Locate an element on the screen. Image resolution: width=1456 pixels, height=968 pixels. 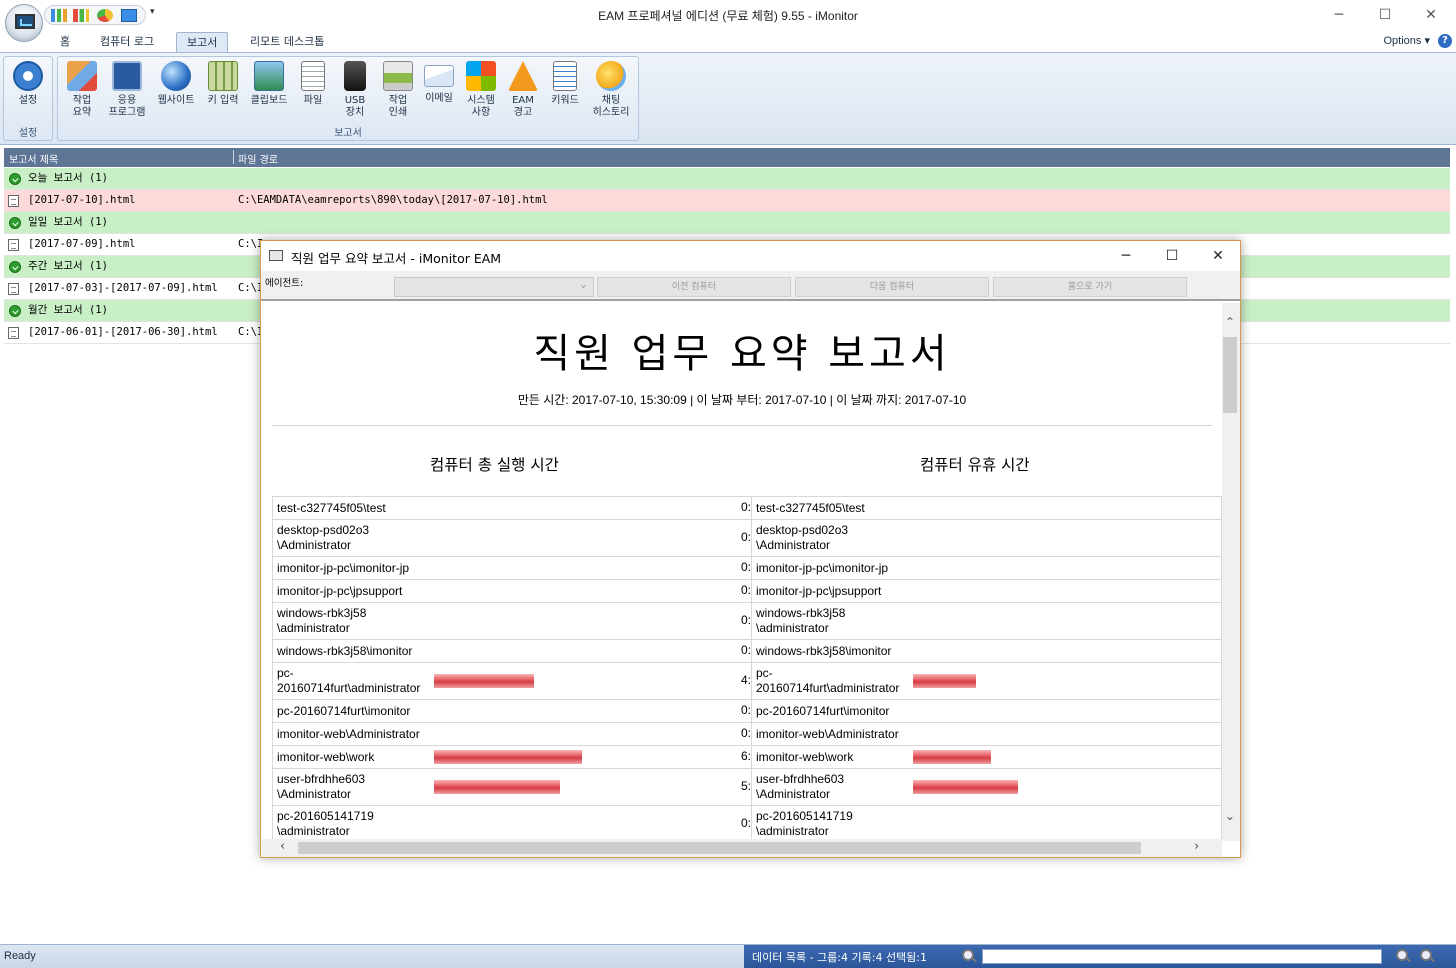
scroll-right-icon: › is located at coordinates (1196, 846).